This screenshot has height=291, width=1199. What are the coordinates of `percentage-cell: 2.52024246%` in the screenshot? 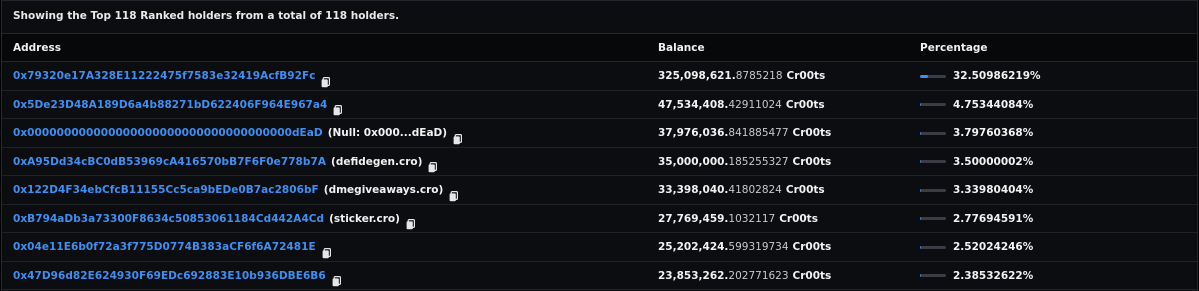 It's located at (976, 247).